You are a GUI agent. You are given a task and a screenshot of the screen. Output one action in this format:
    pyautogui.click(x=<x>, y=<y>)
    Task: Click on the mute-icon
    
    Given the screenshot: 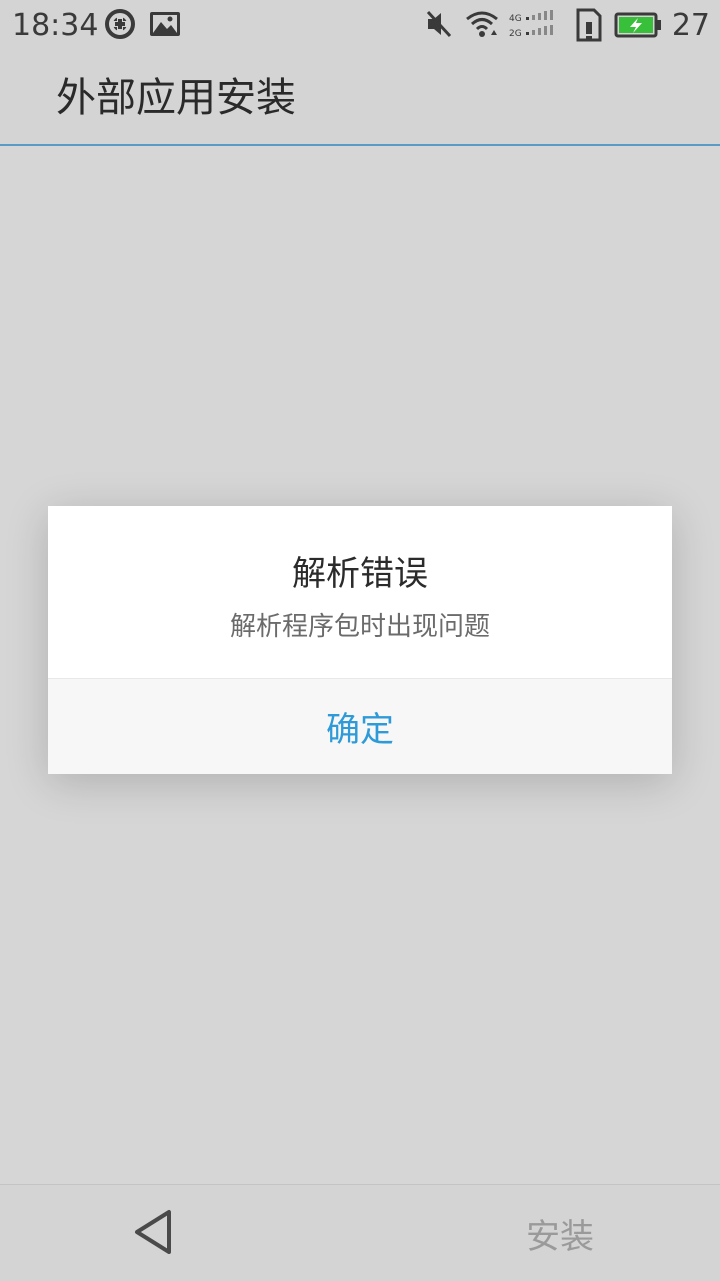 What is the action you would take?
    pyautogui.click(x=439, y=26)
    